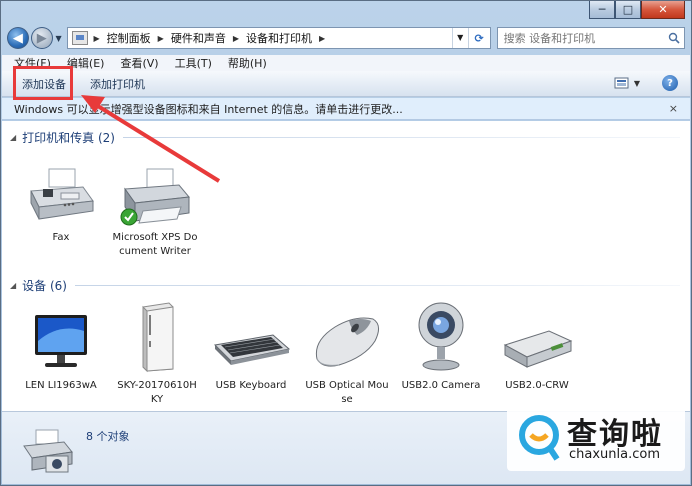 The width and height of the screenshot is (692, 486). What do you see at coordinates (539, 438) in the screenshot?
I see `magnifier-logo-icon` at bounding box center [539, 438].